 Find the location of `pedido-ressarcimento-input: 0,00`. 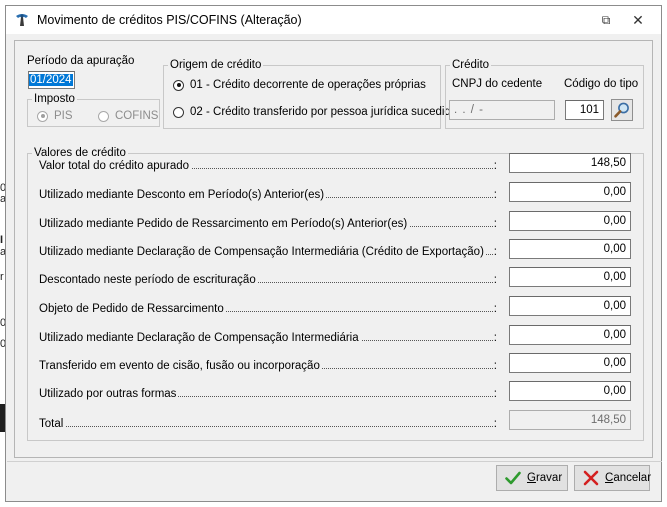

pedido-ressarcimento-input: 0,00 is located at coordinates (570, 306).